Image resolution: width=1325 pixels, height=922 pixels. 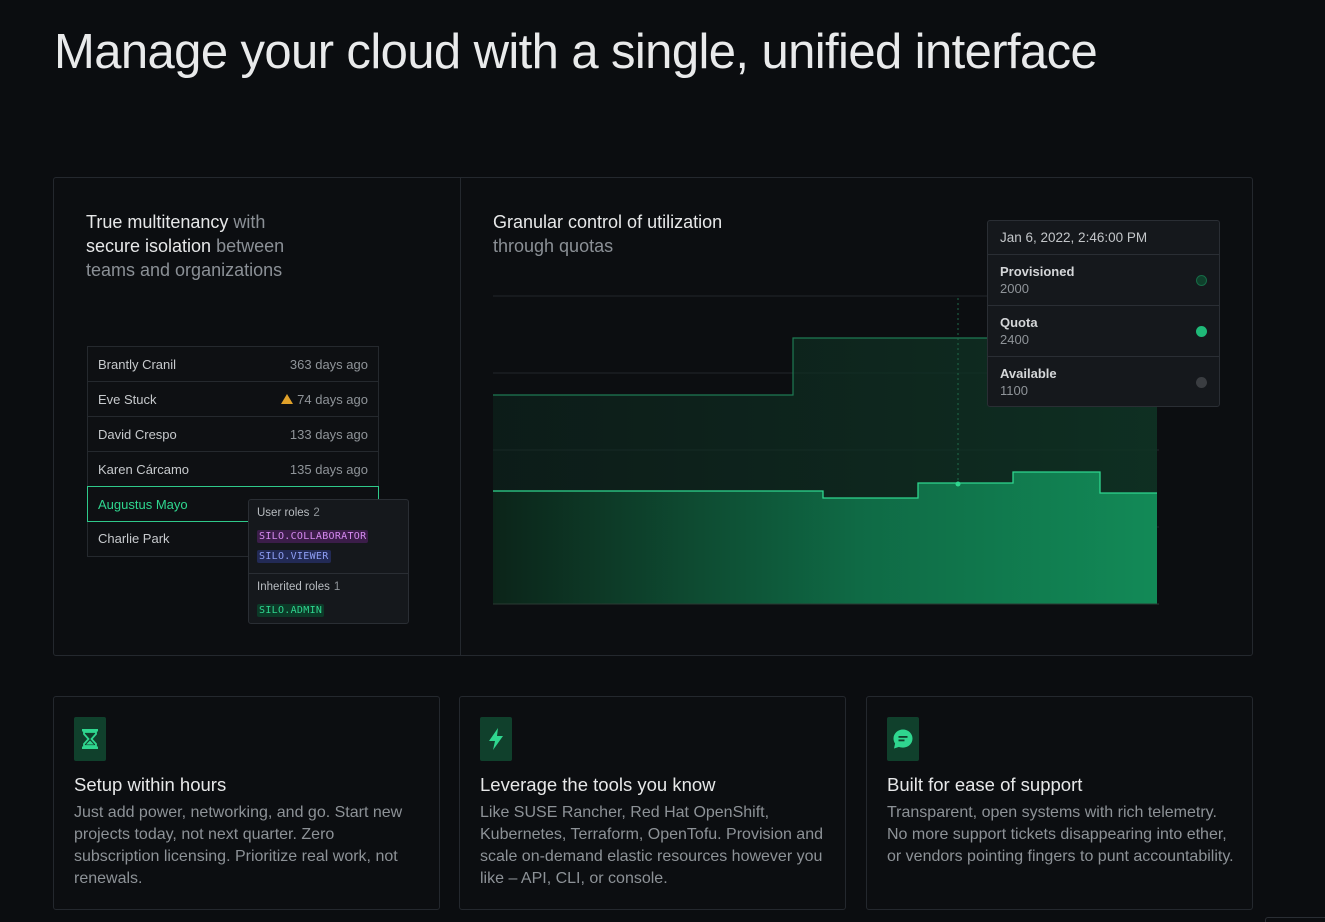 I want to click on warning-icon, so click(x=287, y=399).